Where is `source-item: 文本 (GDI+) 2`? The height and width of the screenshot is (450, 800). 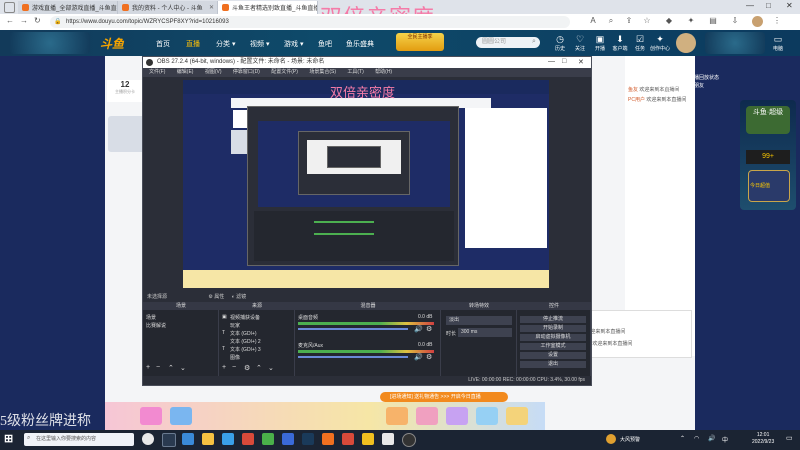 source-item: 文本 (GDI+) 2 is located at coordinates (245, 341).